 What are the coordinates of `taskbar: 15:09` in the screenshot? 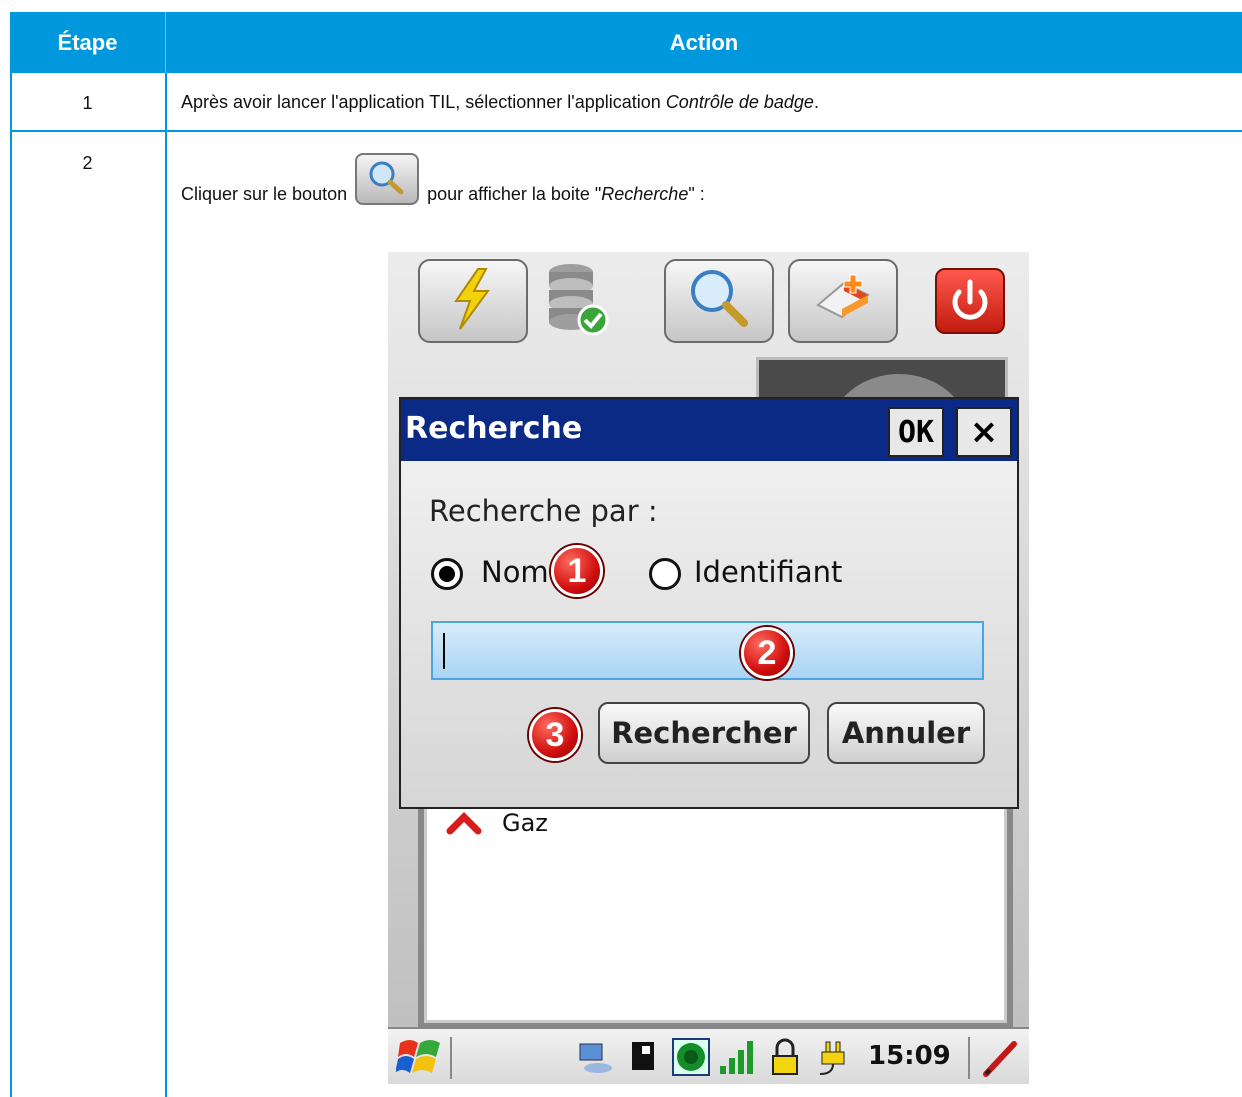 It's located at (708, 1055).